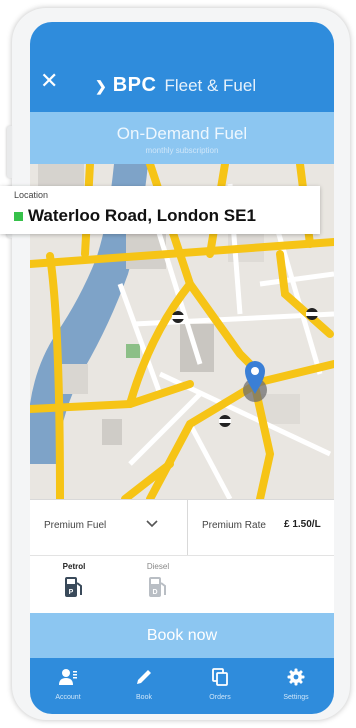  I want to click on service-banner: On-Demand Fuel monthly subscription, so click(182, 138).